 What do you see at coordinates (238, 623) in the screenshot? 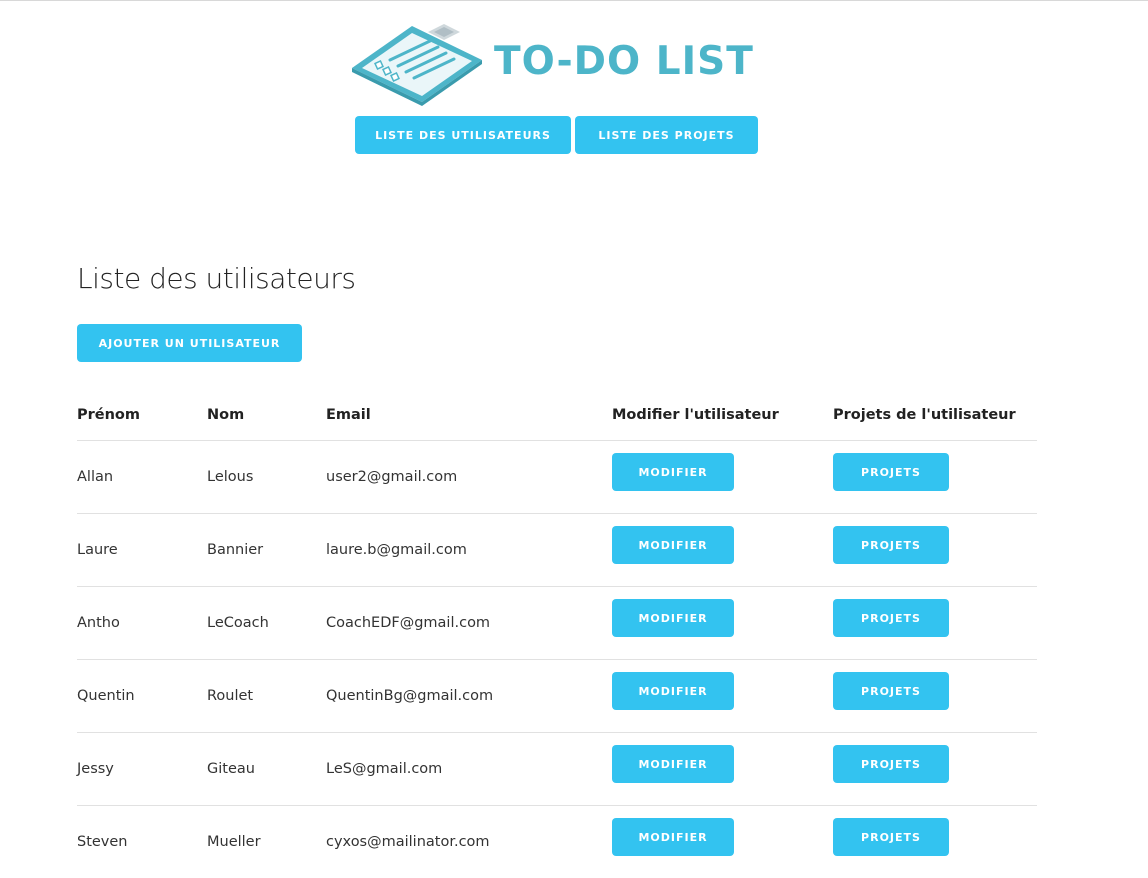
I see `cell-lastname: LeCoach` at bounding box center [238, 623].